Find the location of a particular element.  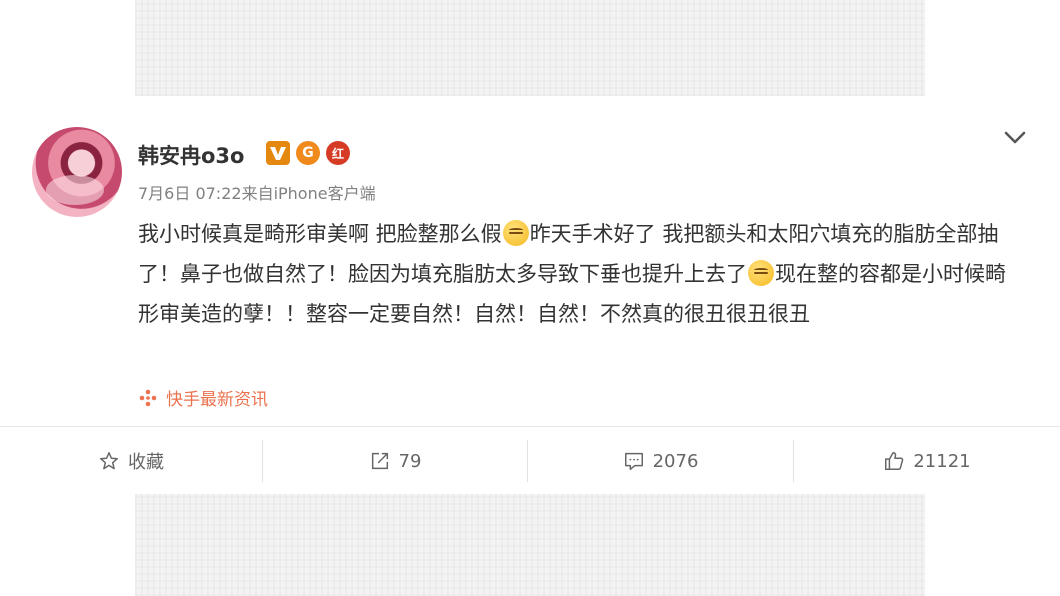

repost-count: 79 is located at coordinates (410, 461).